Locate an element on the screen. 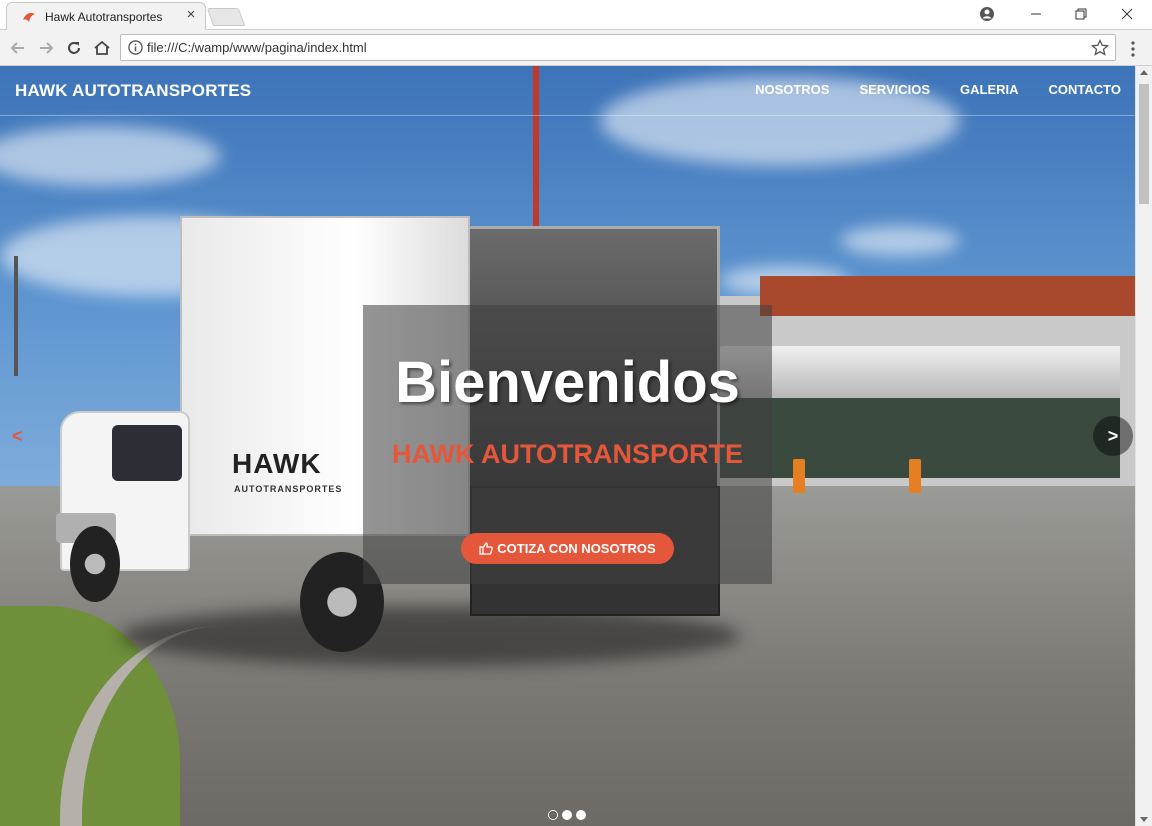 This screenshot has height=826, width=1152. truck-logo-subtext: AUTOTRANSPORTES is located at coordinates (288, 489).